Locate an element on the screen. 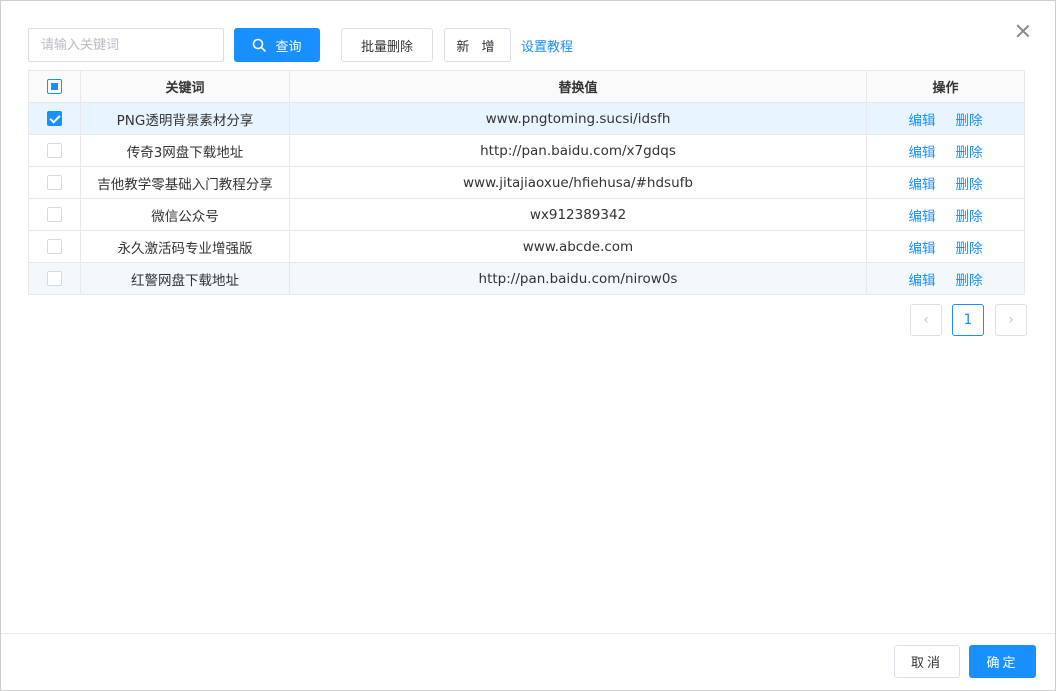 The width and height of the screenshot is (1056, 691). page-number: 1 is located at coordinates (968, 320).